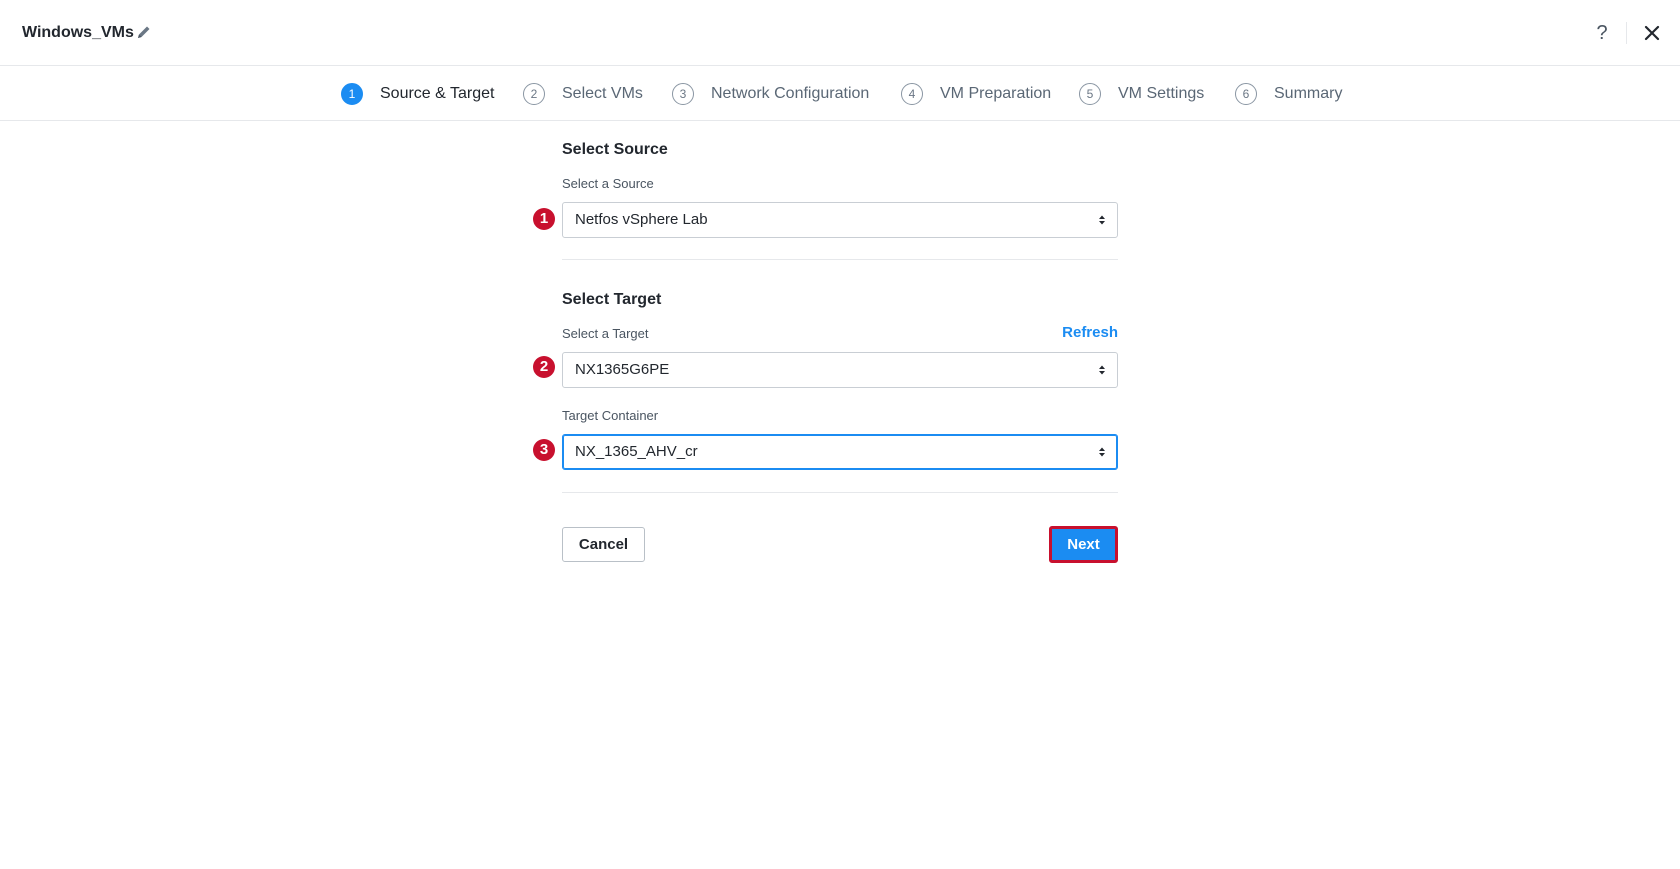 Image resolution: width=1680 pixels, height=869 pixels. Describe the element at coordinates (437, 93) in the screenshot. I see `step-label: Source & Target` at that location.